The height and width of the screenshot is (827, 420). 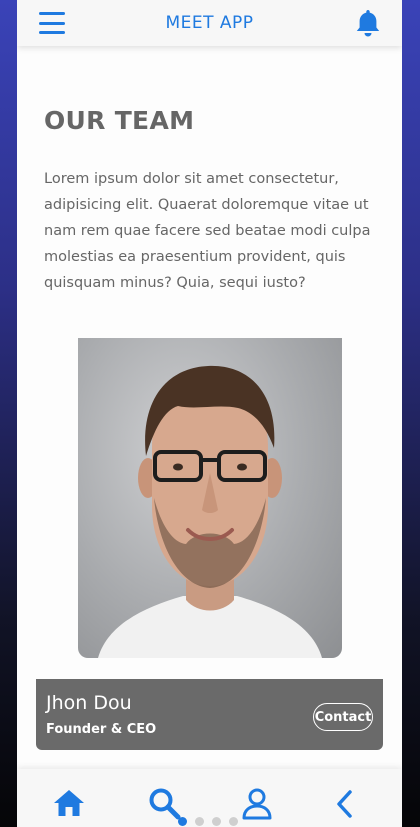 I want to click on user-icon, so click(x=257, y=804).